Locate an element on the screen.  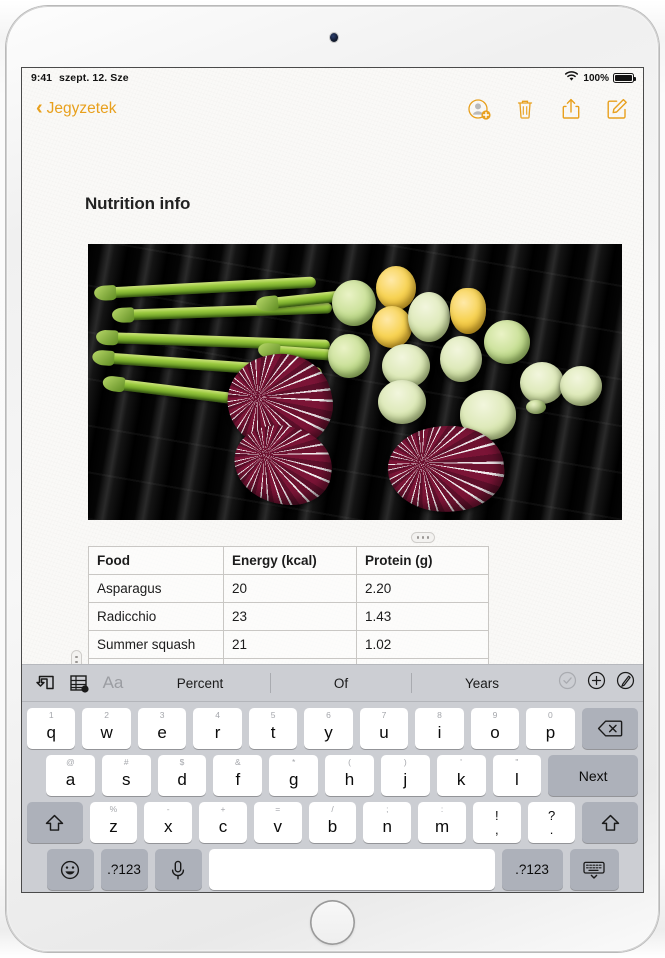
key-exclamation-comma: !, is located at coordinates (496, 822).